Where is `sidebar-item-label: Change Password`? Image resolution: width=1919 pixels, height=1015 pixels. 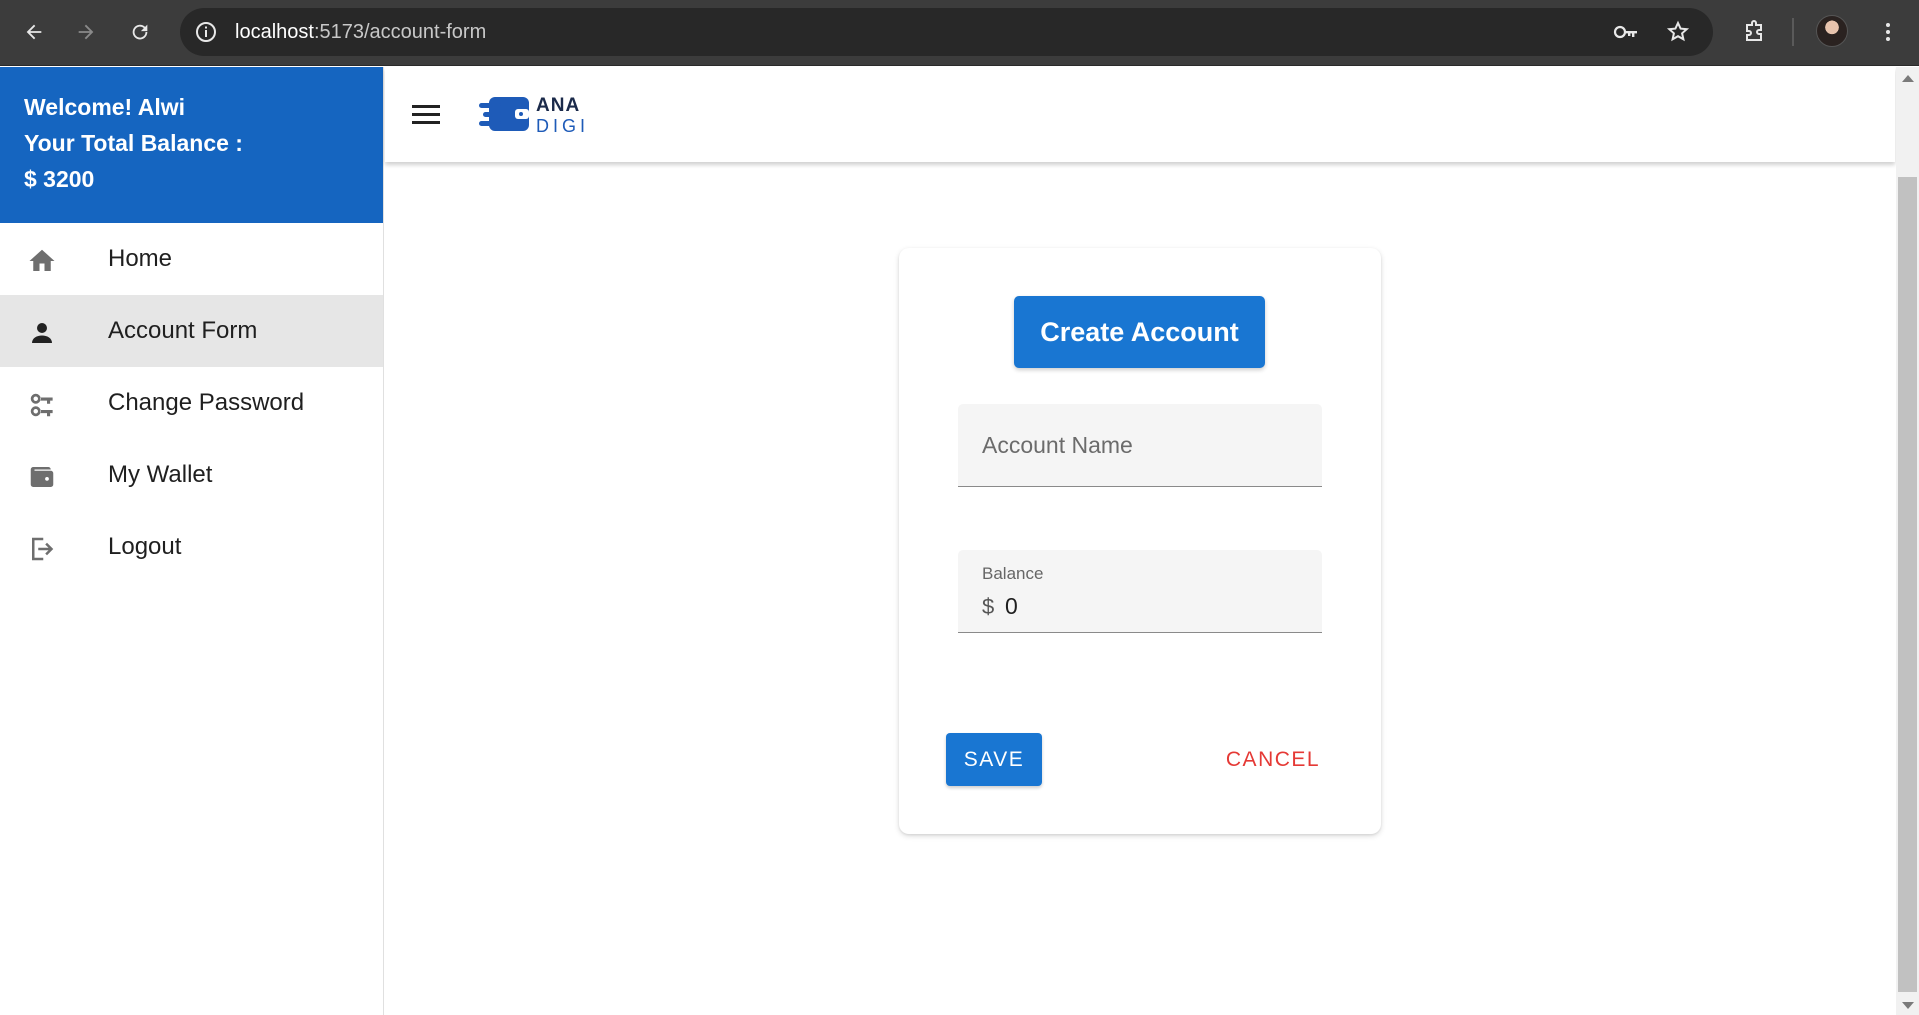 sidebar-item-label: Change Password is located at coordinates (206, 402).